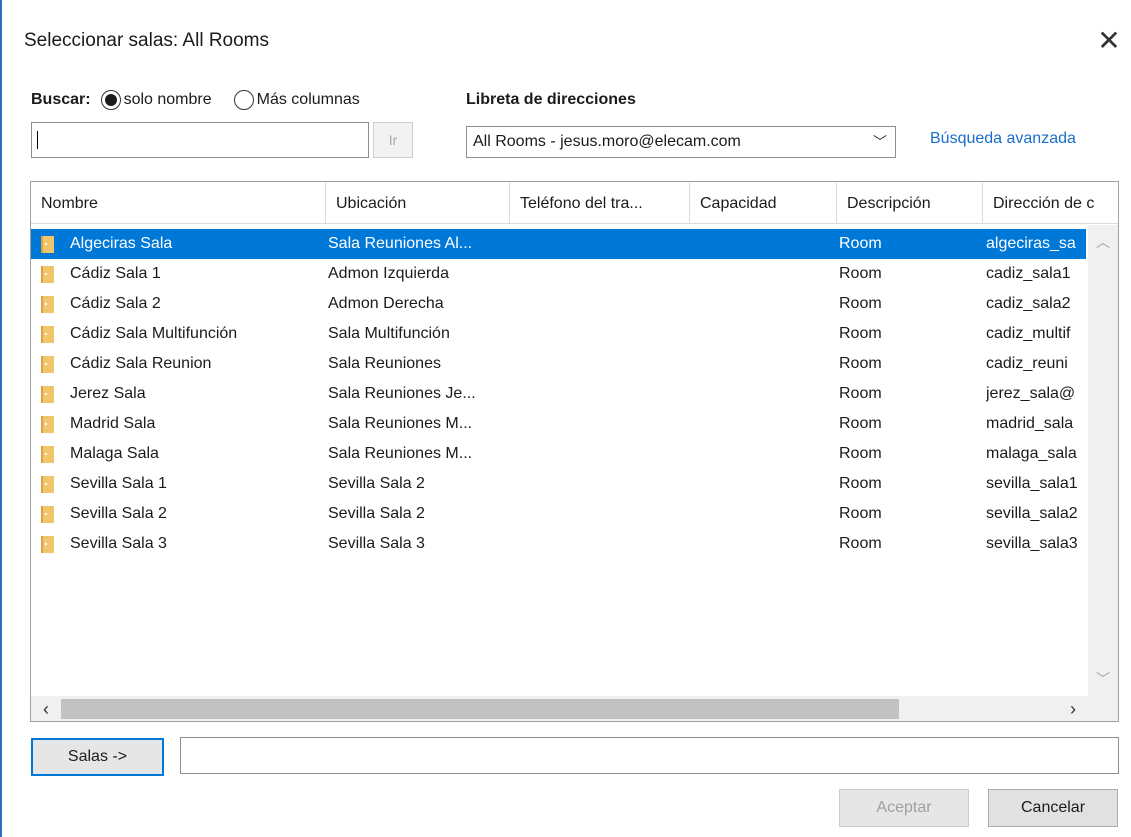 Image resolution: width=1131 pixels, height=837 pixels. Describe the element at coordinates (118, 483) in the screenshot. I see `cell-name: Sevilla Sala 1` at that location.